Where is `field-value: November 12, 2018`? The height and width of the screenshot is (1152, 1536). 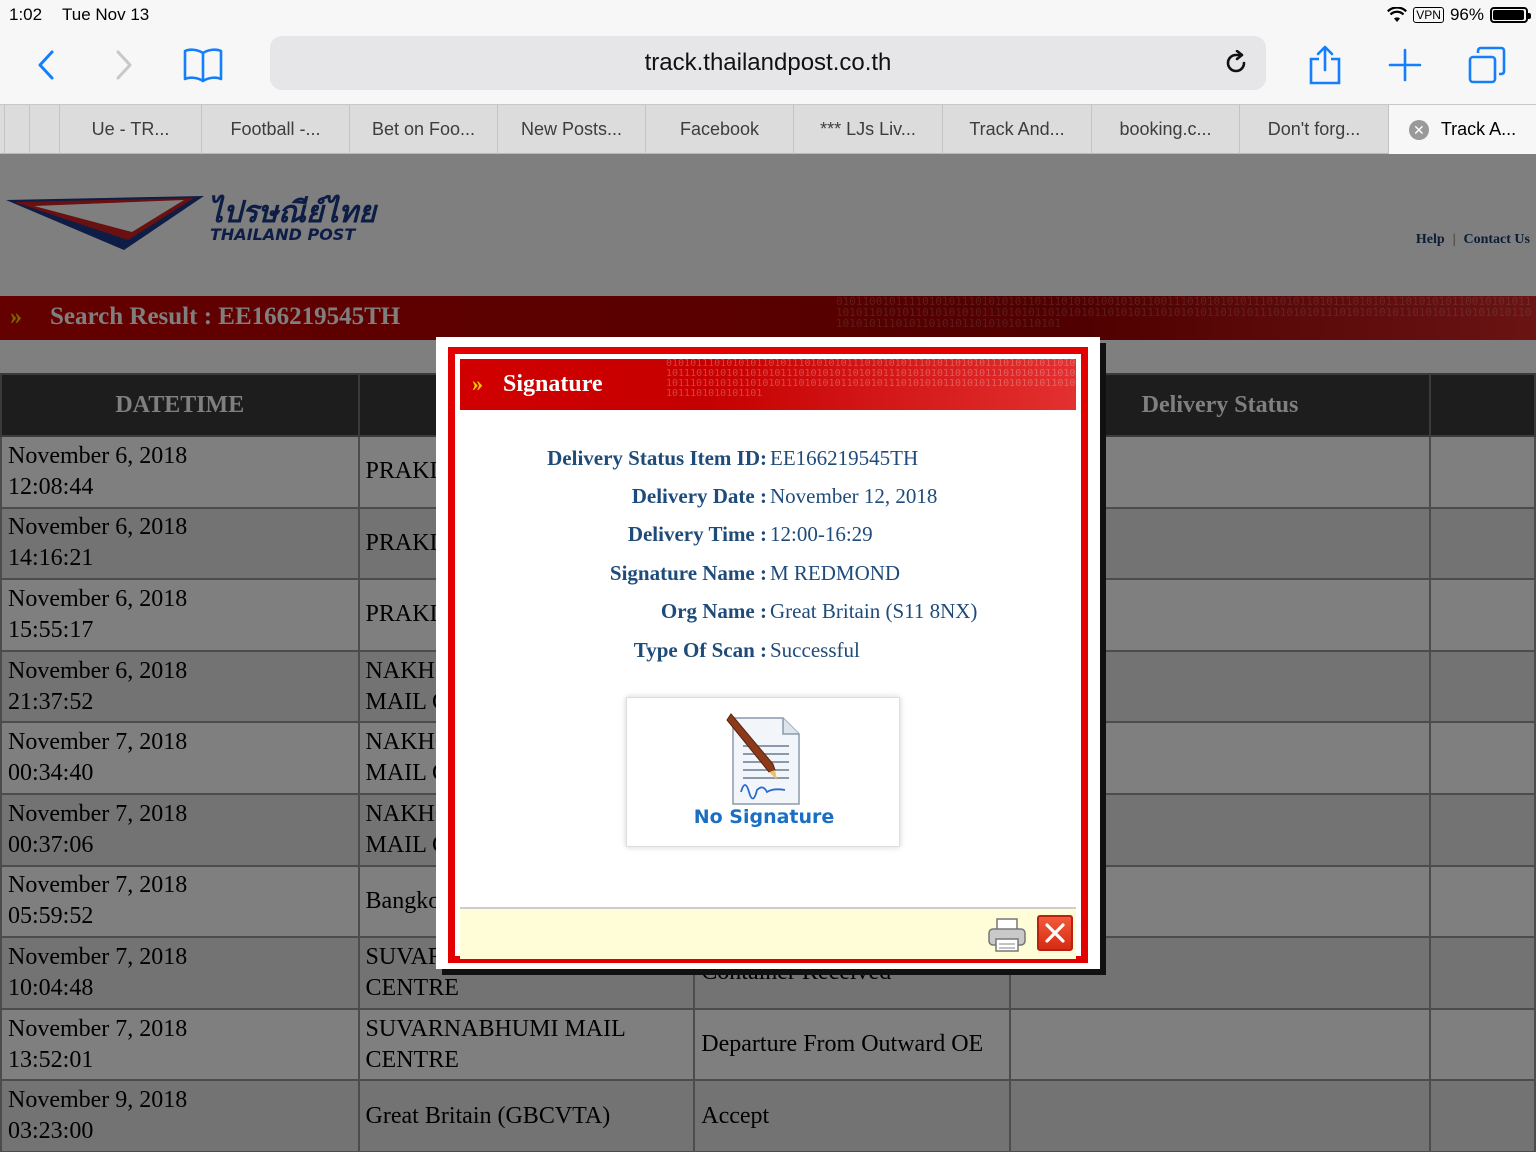
field-value: November 12, 2018 is located at coordinates (854, 496).